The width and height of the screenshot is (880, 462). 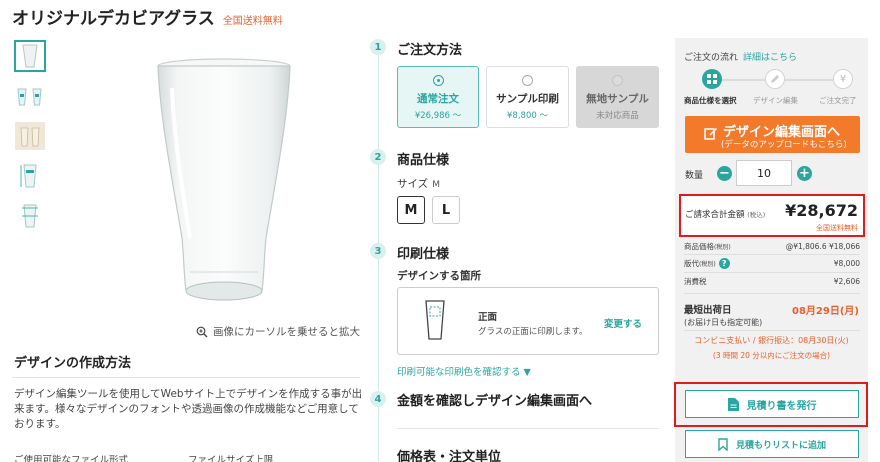 I want to click on order-method-label: 通常注文, so click(x=438, y=99).